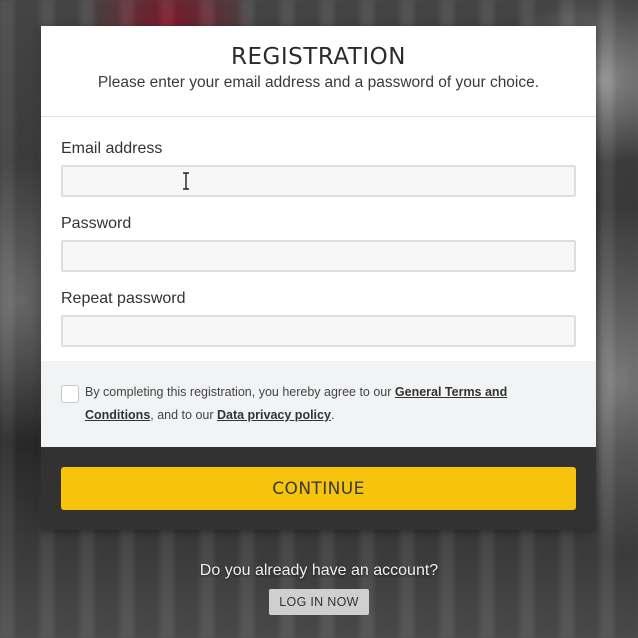 This screenshot has width=638, height=638. What do you see at coordinates (319, 570) in the screenshot?
I see `login-question: Do you already have an account?` at bounding box center [319, 570].